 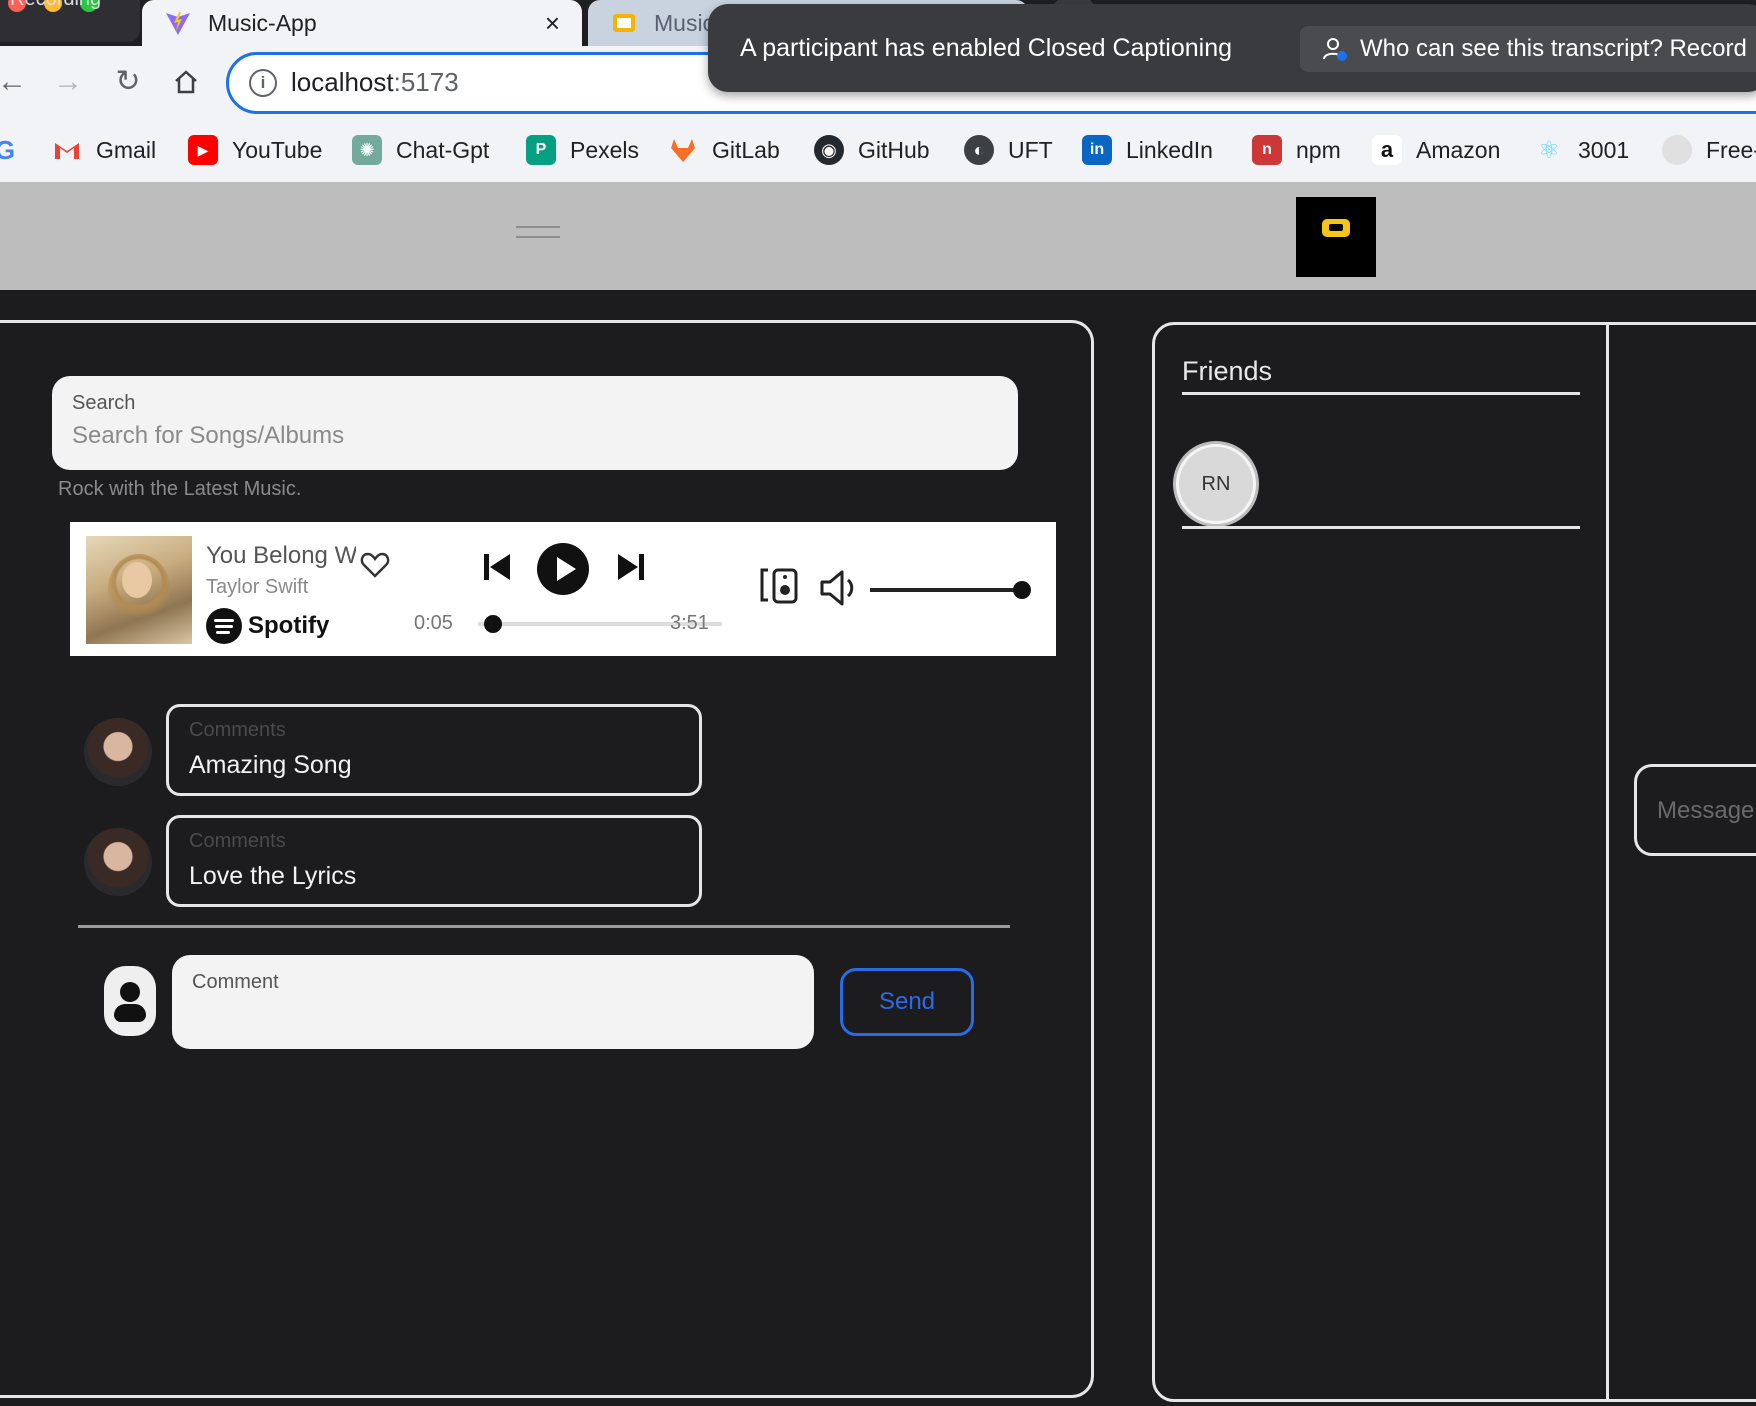 I want to click on bookmark-3001: ⚛ 3001, so click(x=1581, y=150).